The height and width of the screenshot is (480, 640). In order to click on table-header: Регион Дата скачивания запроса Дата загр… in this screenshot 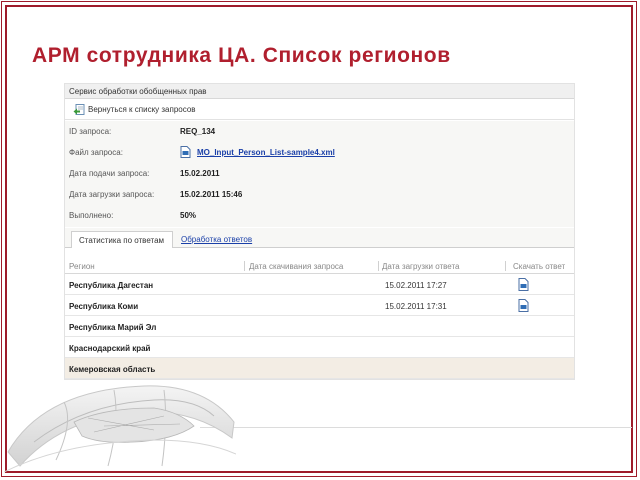, I will do `click(319, 266)`.